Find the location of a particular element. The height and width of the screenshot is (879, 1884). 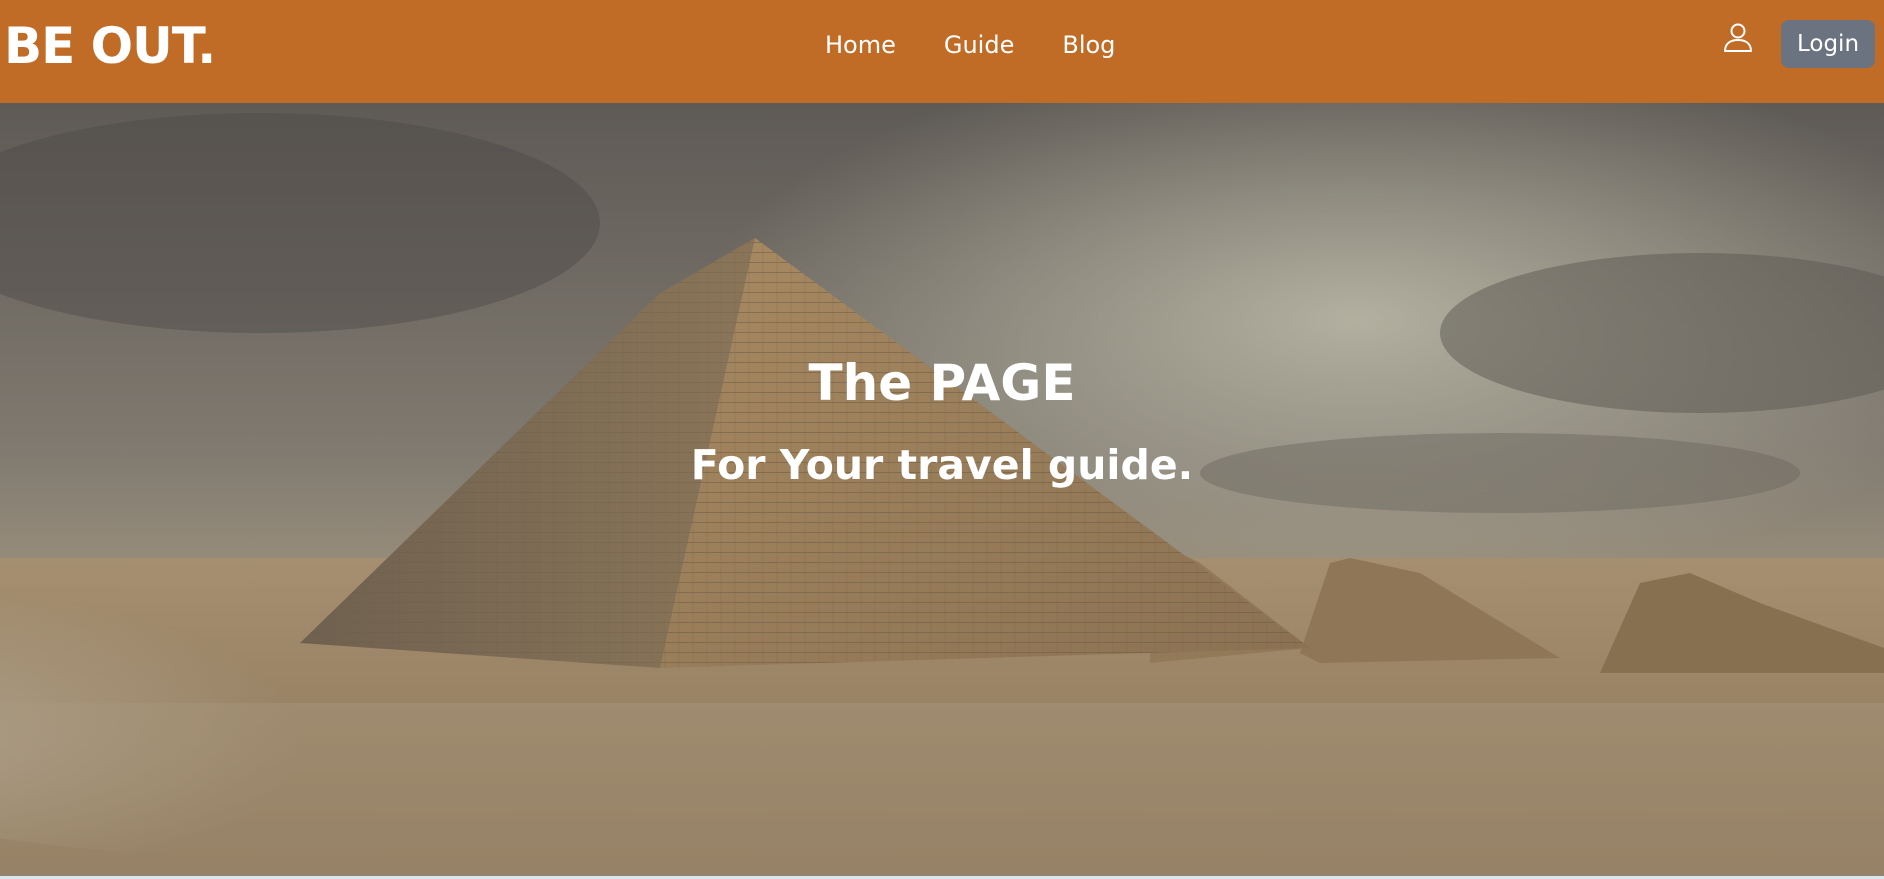

hero-title: The PAGE is located at coordinates (942, 383).